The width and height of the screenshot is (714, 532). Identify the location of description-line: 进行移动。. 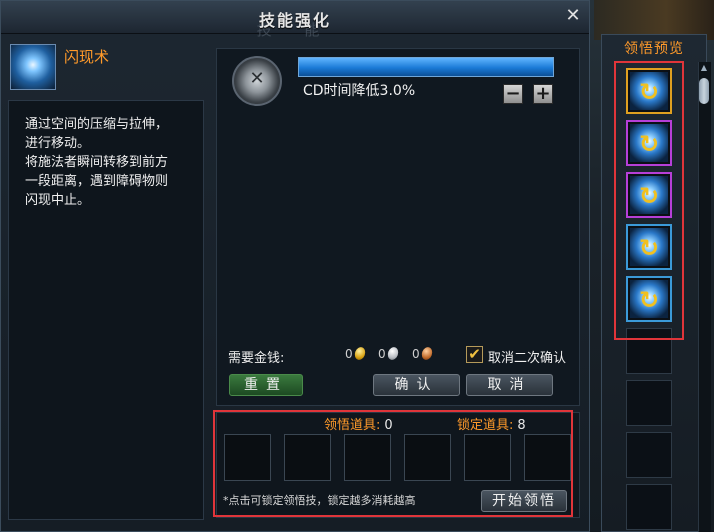
(58, 143).